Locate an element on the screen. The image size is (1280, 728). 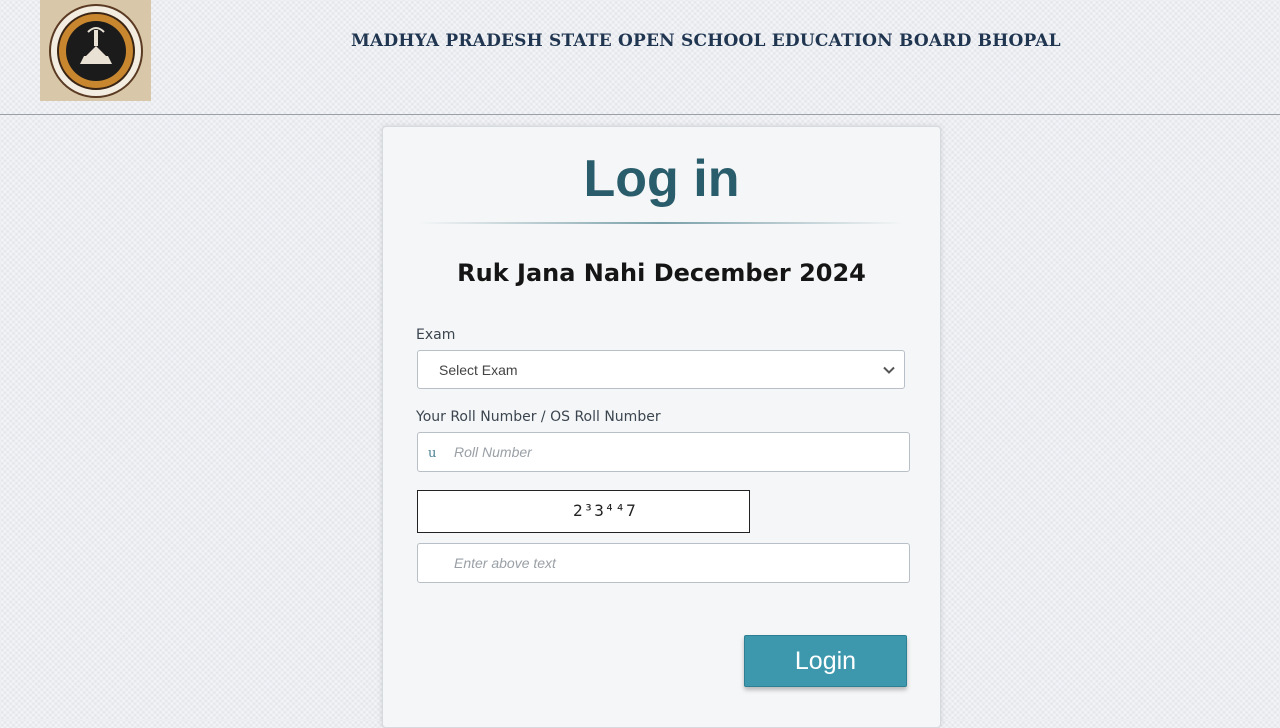
captcha-text: 2³3⁴⁴7 is located at coordinates (605, 510).